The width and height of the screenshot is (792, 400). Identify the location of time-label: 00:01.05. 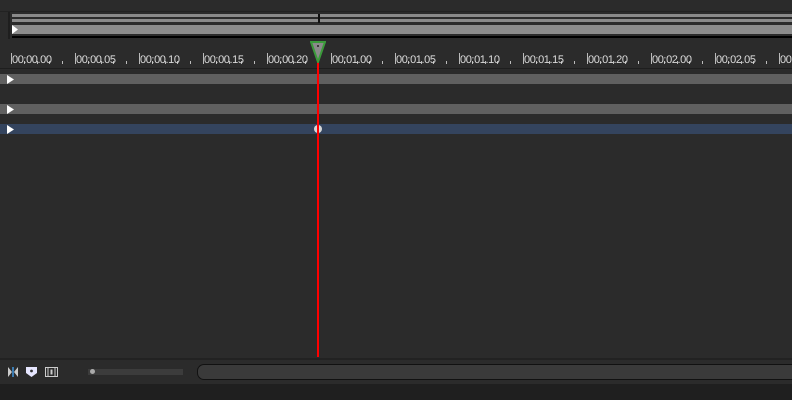
(416, 60).